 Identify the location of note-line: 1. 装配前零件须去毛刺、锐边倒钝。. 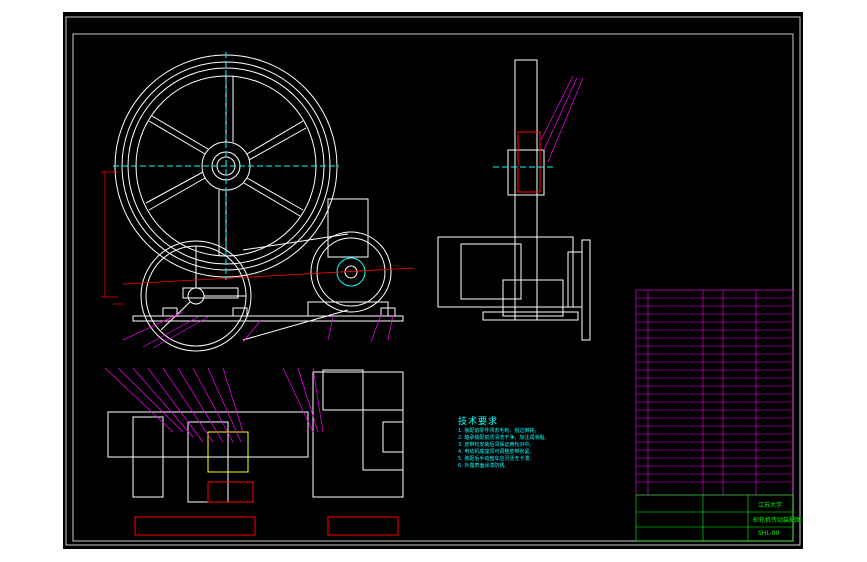
(499, 431).